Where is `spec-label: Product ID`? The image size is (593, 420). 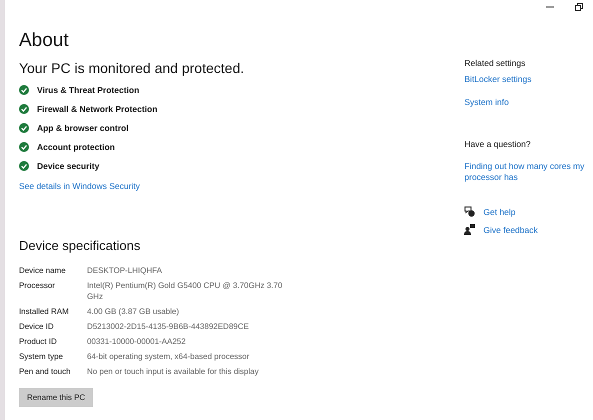
spec-label: Product ID is located at coordinates (38, 341).